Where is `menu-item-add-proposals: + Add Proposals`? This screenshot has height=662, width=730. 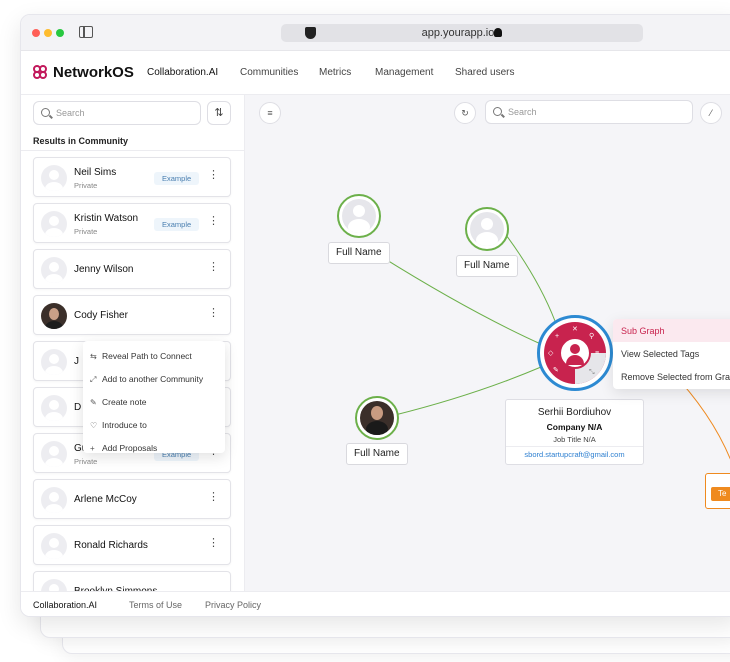
menu-item-add-proposals: + Add Proposals is located at coordinates (123, 448).